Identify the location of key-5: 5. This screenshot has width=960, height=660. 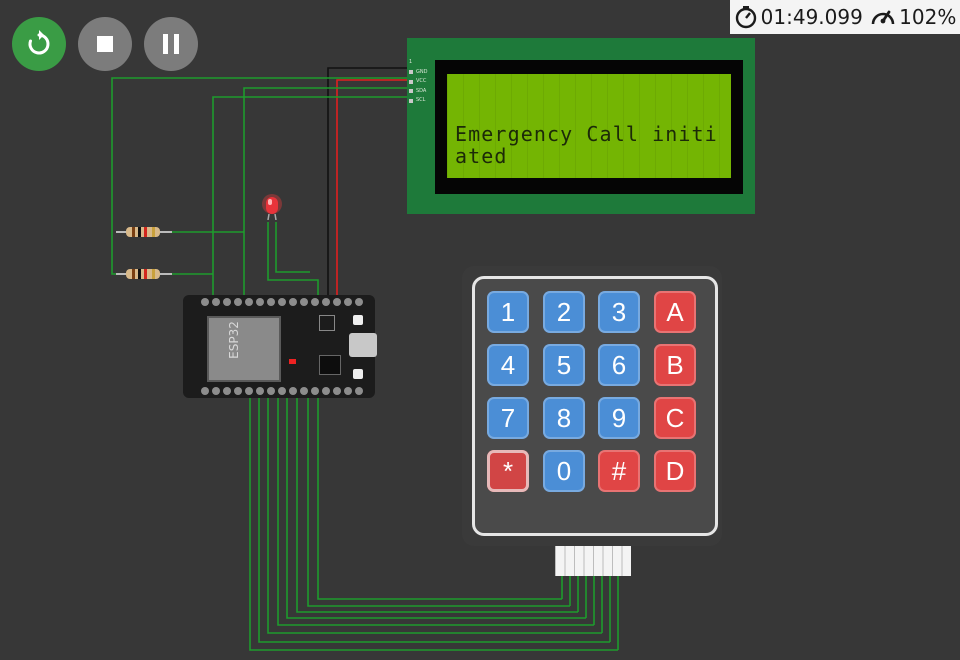
(564, 365).